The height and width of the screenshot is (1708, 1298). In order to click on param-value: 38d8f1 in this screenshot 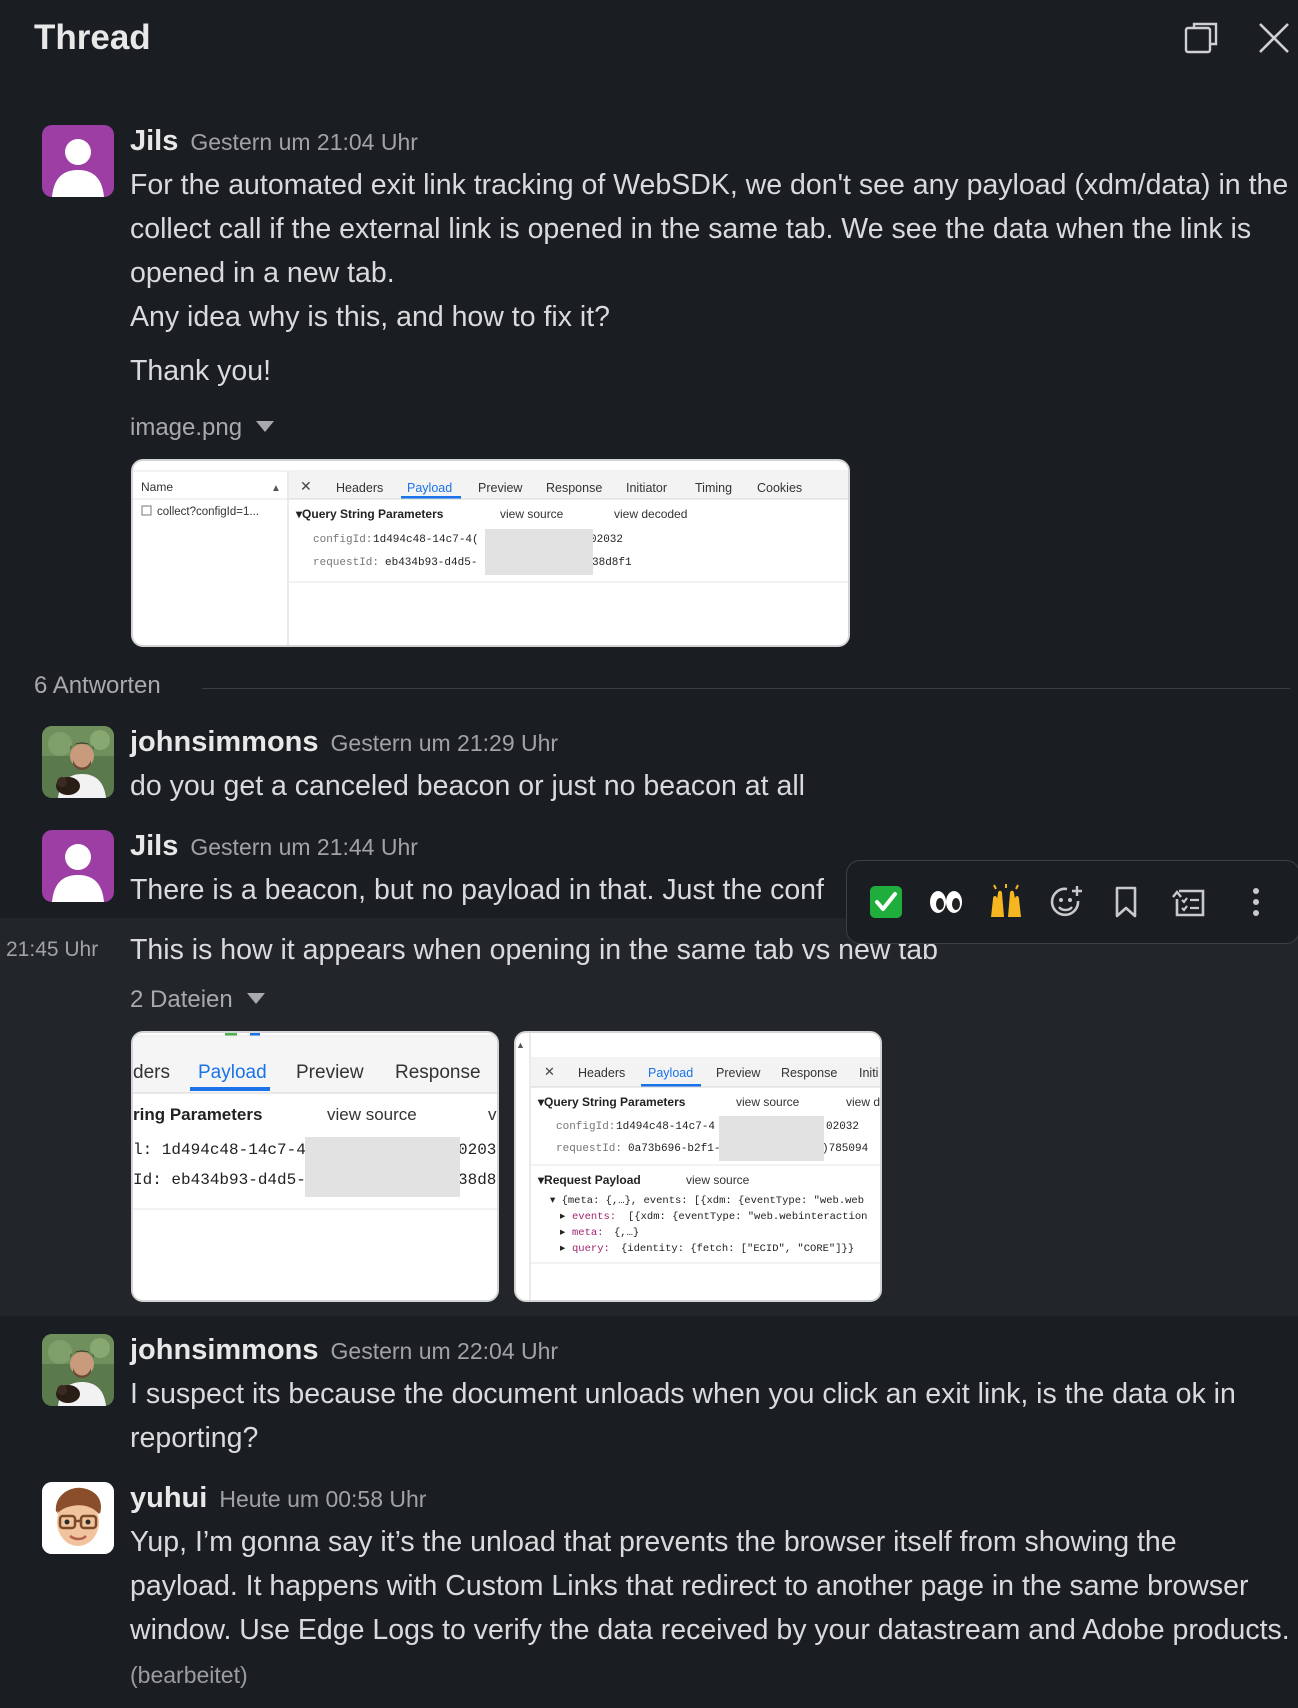, I will do `click(612, 563)`.